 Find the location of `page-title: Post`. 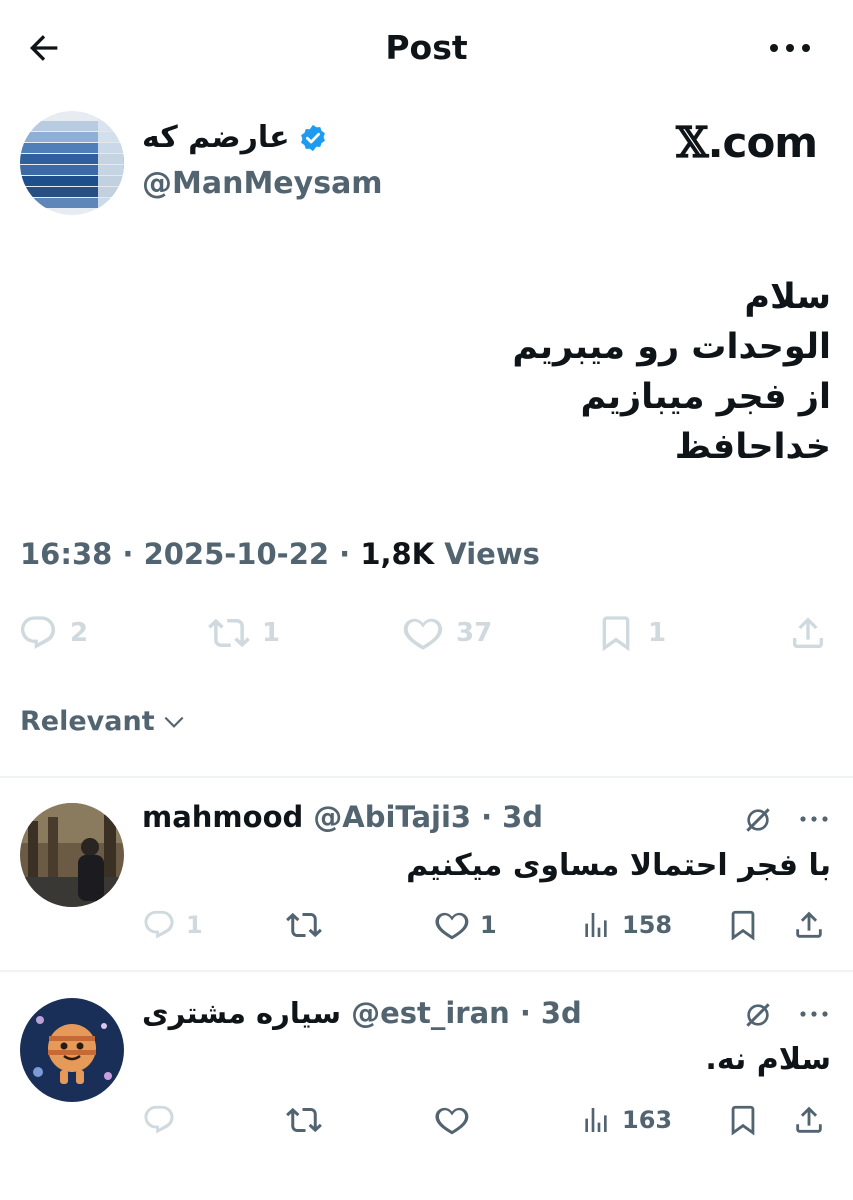

page-title: Post is located at coordinates (426, 47).